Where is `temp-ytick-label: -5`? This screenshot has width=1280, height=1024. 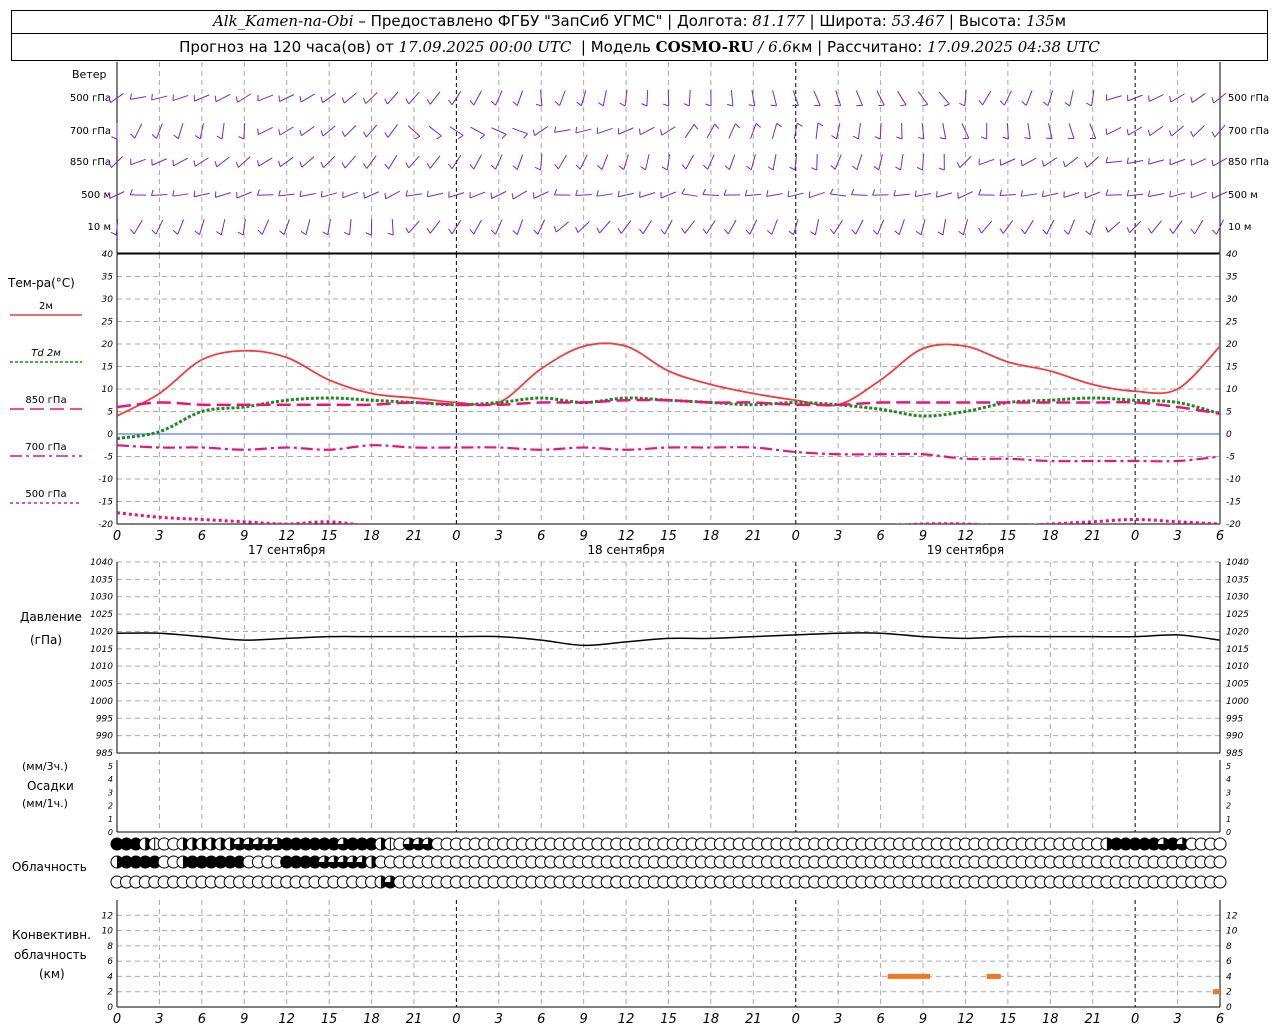
temp-ytick-label: -5 is located at coordinates (108, 458).